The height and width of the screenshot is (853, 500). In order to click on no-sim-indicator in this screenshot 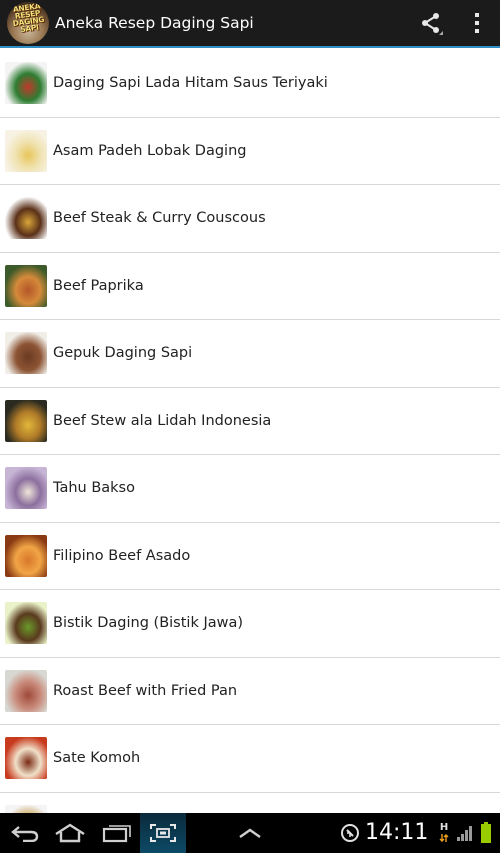, I will do `click(350, 833)`.